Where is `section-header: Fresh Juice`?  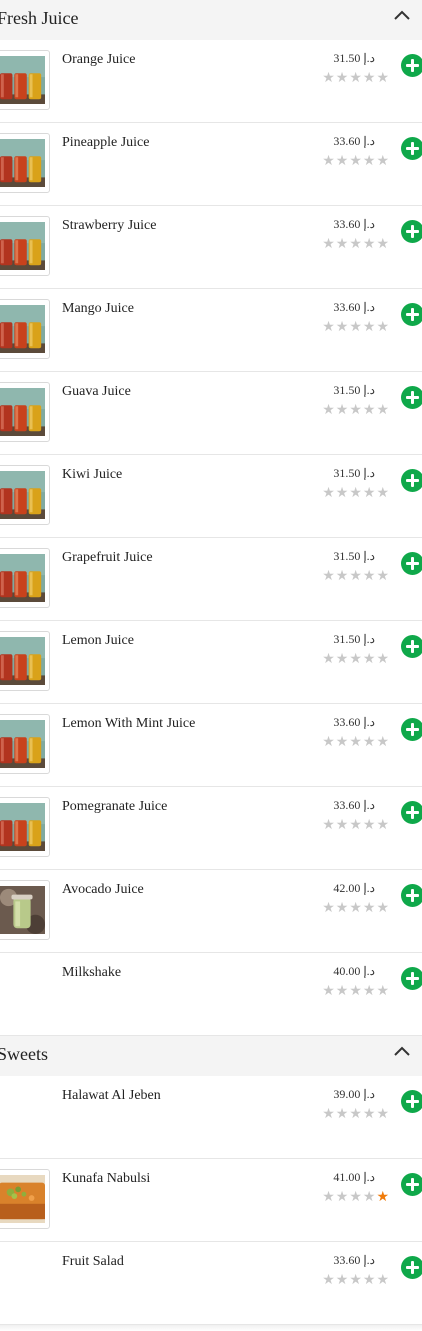 section-header: Fresh Juice is located at coordinates (211, 20).